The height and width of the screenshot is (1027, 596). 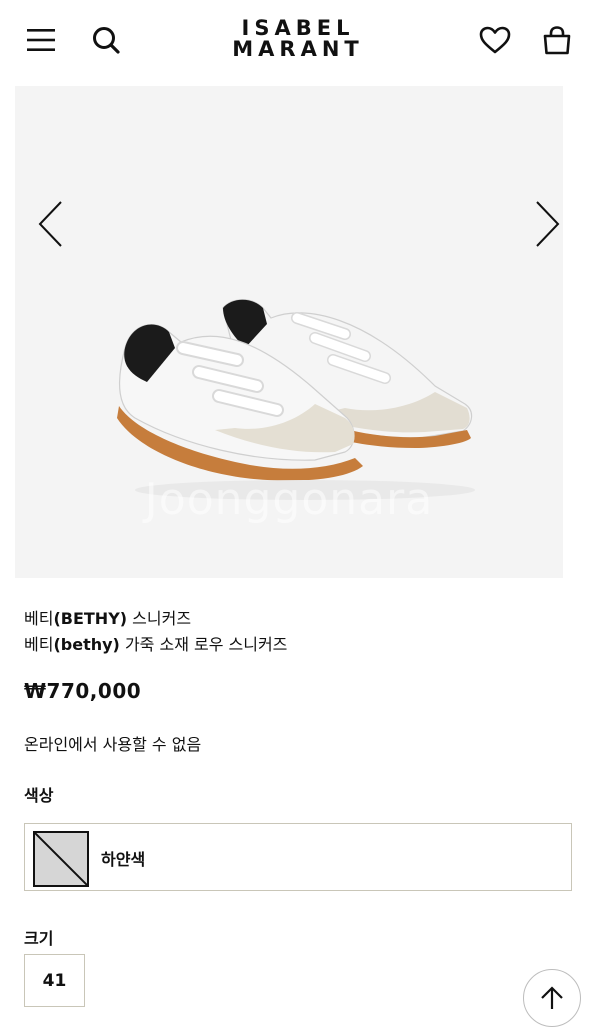 I want to click on bag-icon, so click(x=557, y=40).